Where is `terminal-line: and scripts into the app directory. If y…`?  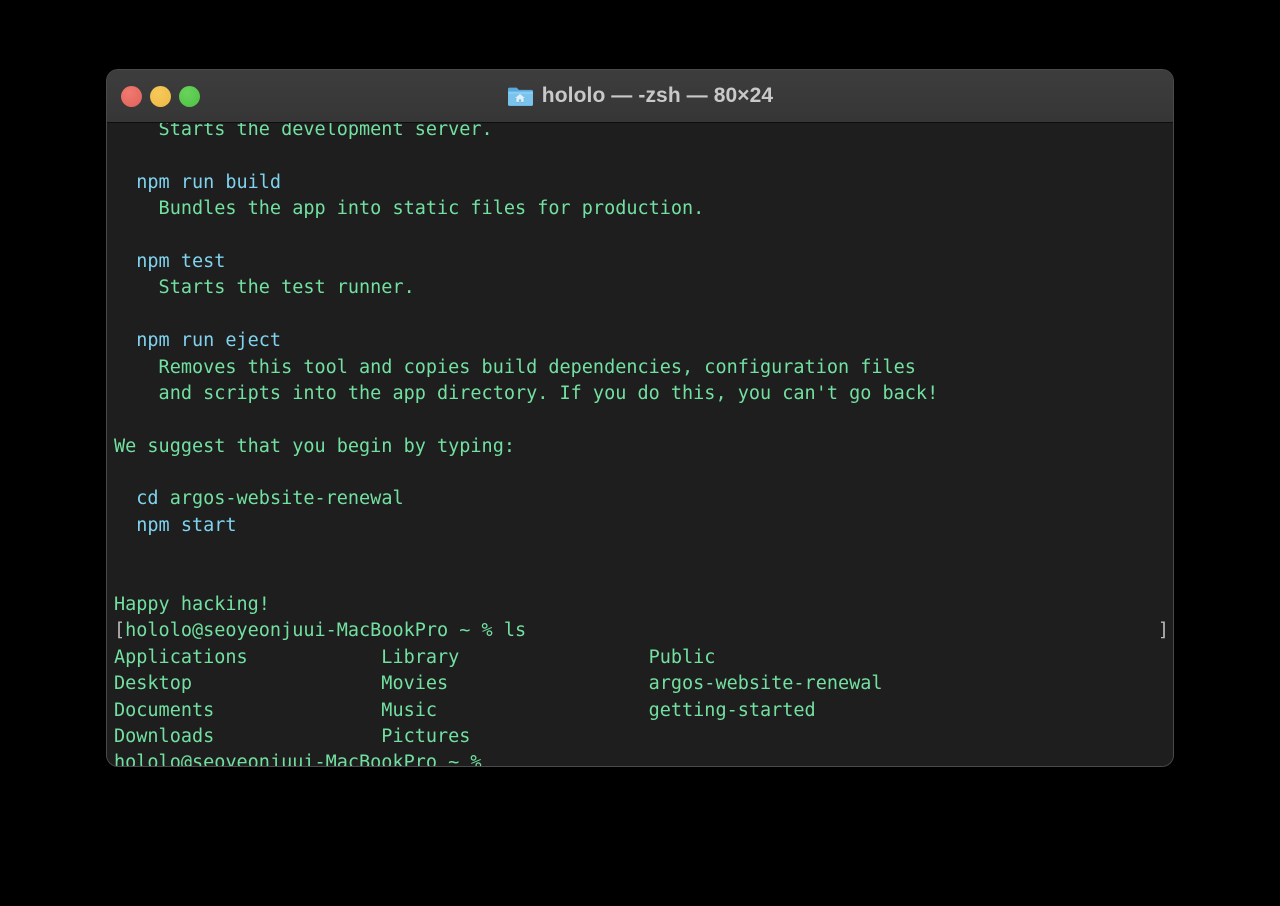
terminal-line: and scripts into the app directory. If y… is located at coordinates (643, 394).